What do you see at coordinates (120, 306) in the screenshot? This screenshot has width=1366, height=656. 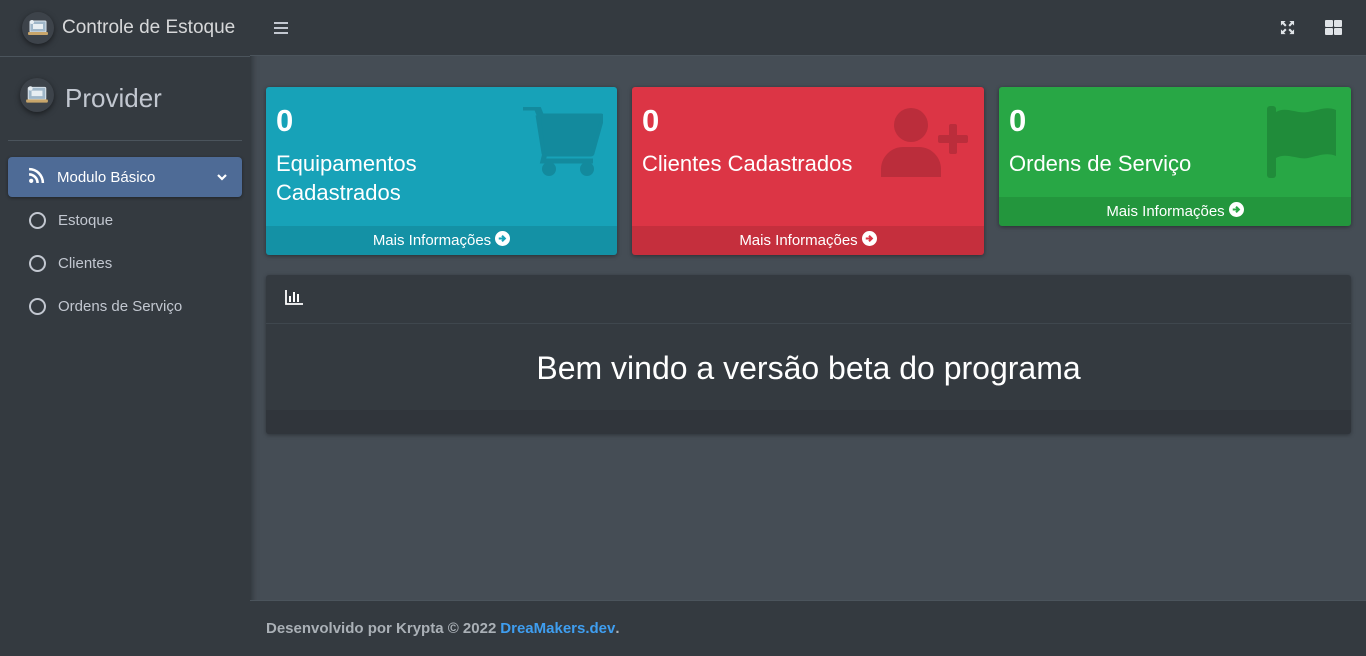 I see `sidebar-item-label: Ordens de Serviço` at bounding box center [120, 306].